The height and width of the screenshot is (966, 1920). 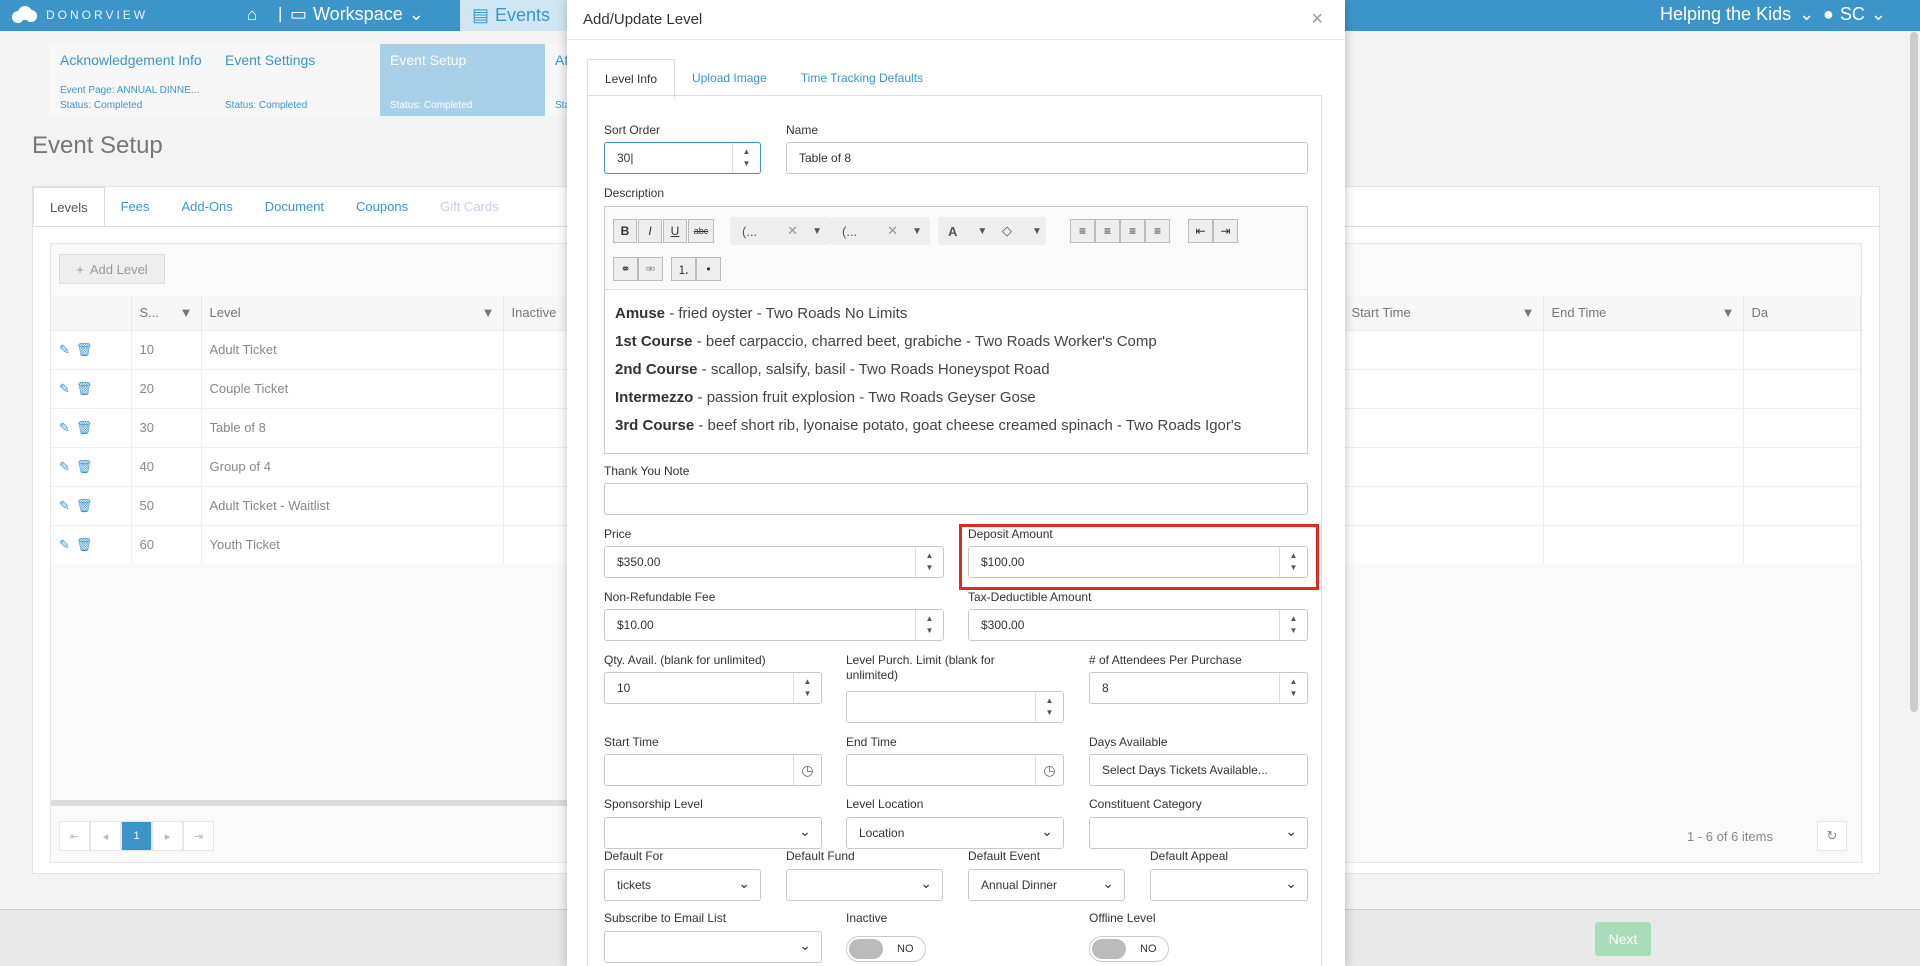 What do you see at coordinates (515, 15) in the screenshot?
I see `events-menu: ▤ Events` at bounding box center [515, 15].